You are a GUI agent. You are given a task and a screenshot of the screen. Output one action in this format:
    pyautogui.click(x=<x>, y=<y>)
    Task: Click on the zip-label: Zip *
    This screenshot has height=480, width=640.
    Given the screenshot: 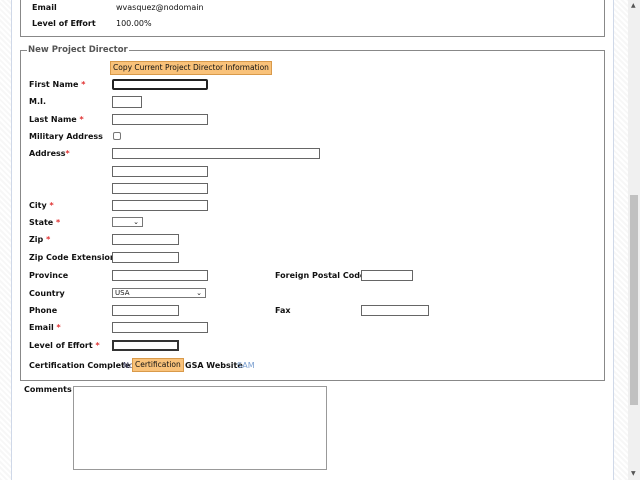 What is the action you would take?
    pyautogui.click(x=40, y=239)
    